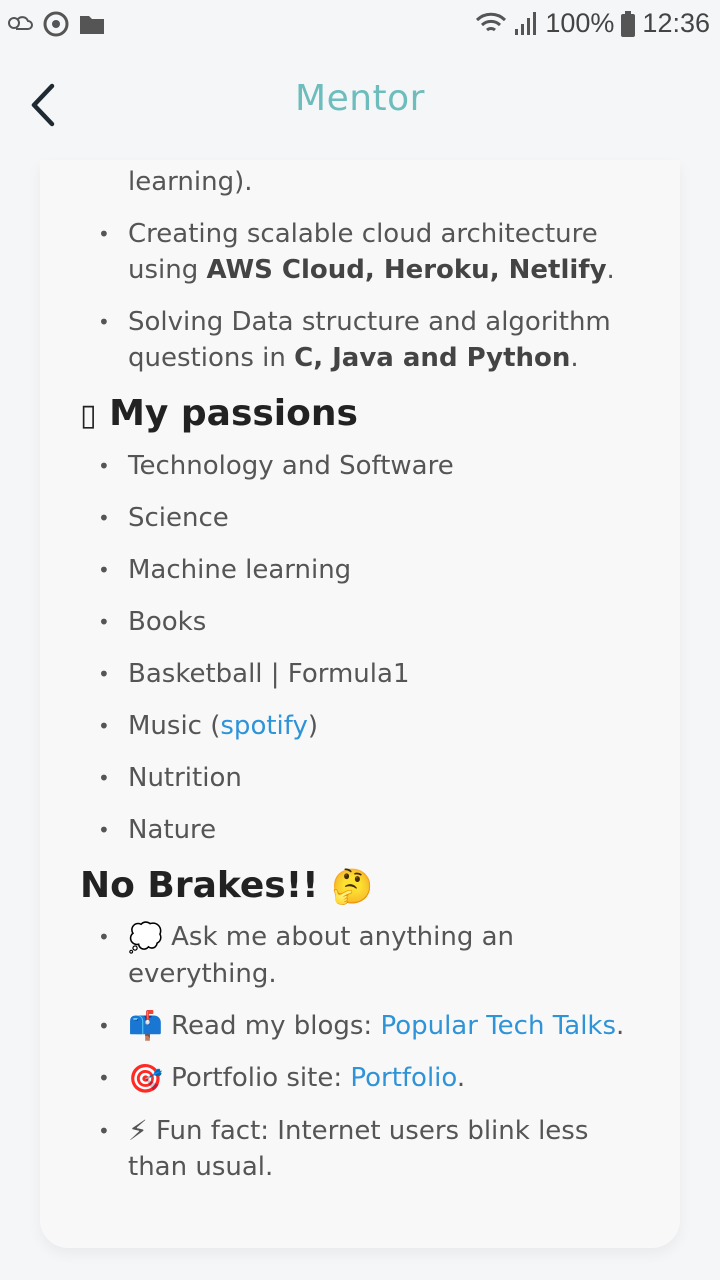 The height and width of the screenshot is (1280, 720). I want to click on list-item-text: Nutrition, so click(185, 778).